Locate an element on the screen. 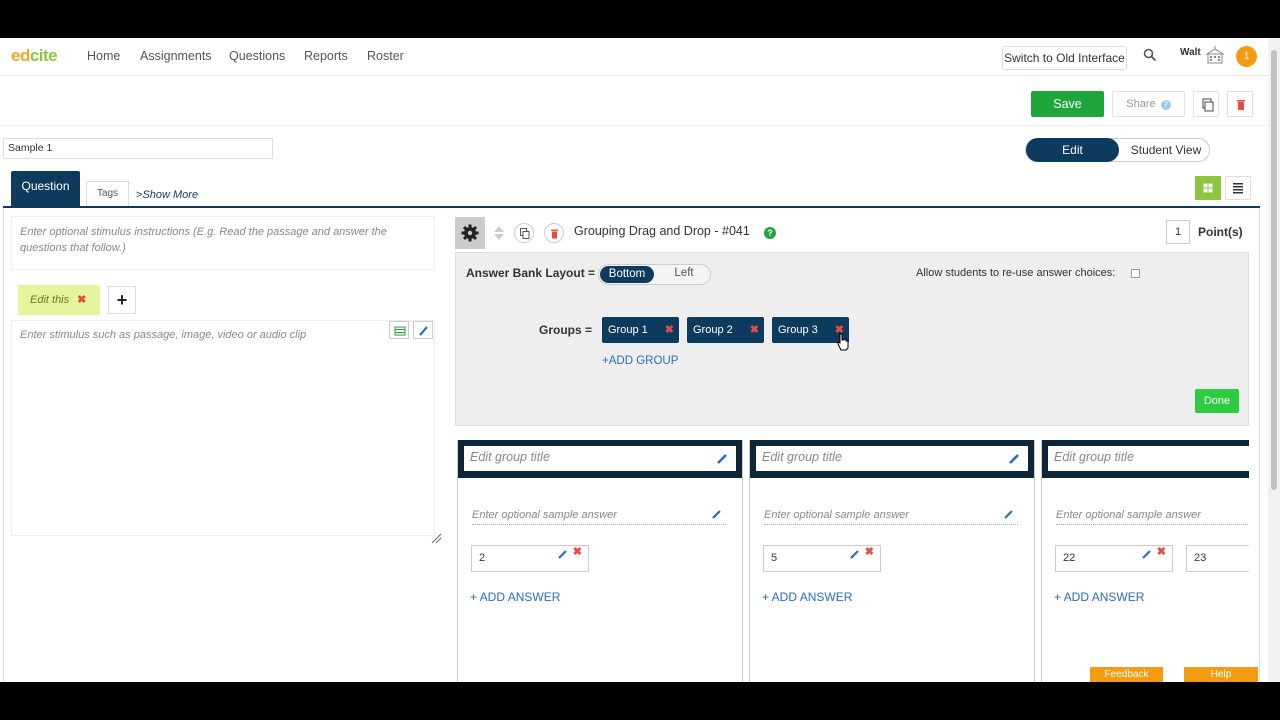 This screenshot has width=1280, height=720. stimulus-tab-edit-this: Edit this ✖ is located at coordinates (59, 300).